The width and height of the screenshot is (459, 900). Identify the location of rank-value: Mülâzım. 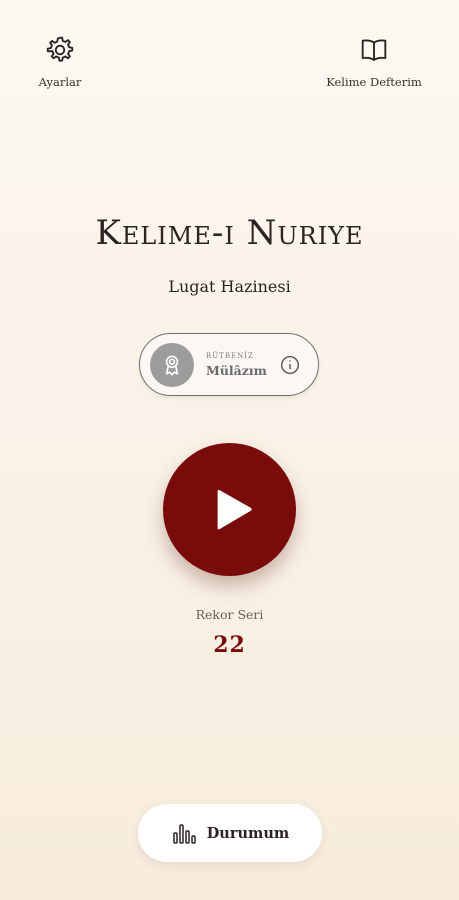
(236, 370).